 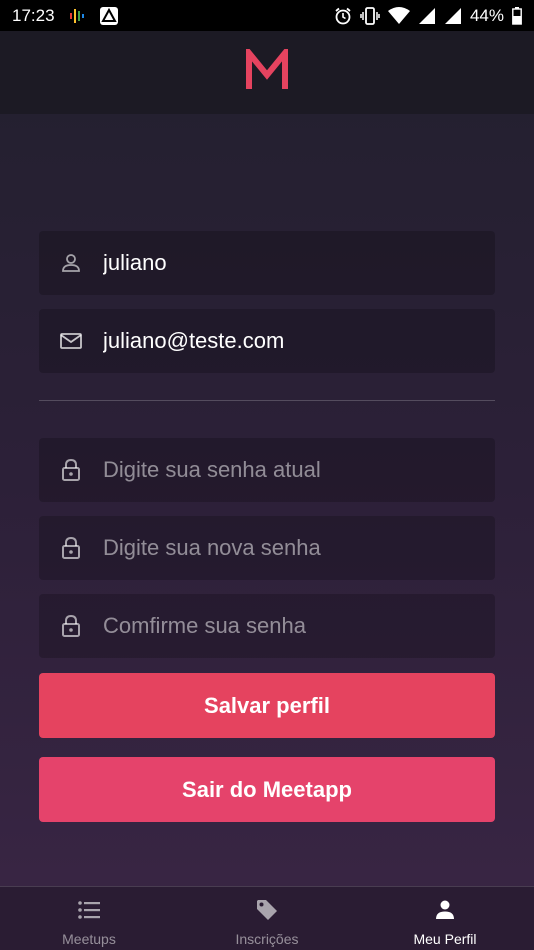 I want to click on battery-percentage: 44%, so click(x=486, y=15).